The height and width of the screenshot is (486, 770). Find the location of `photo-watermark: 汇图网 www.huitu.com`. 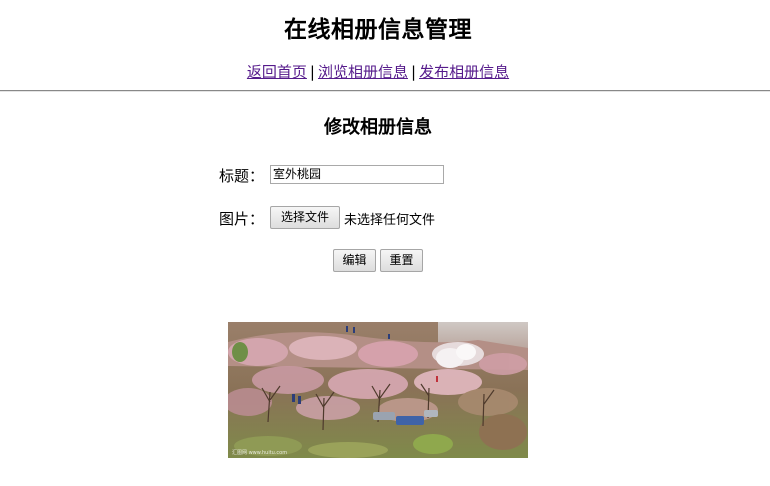

photo-watermark: 汇图网 www.huitu.com is located at coordinates (260, 453).